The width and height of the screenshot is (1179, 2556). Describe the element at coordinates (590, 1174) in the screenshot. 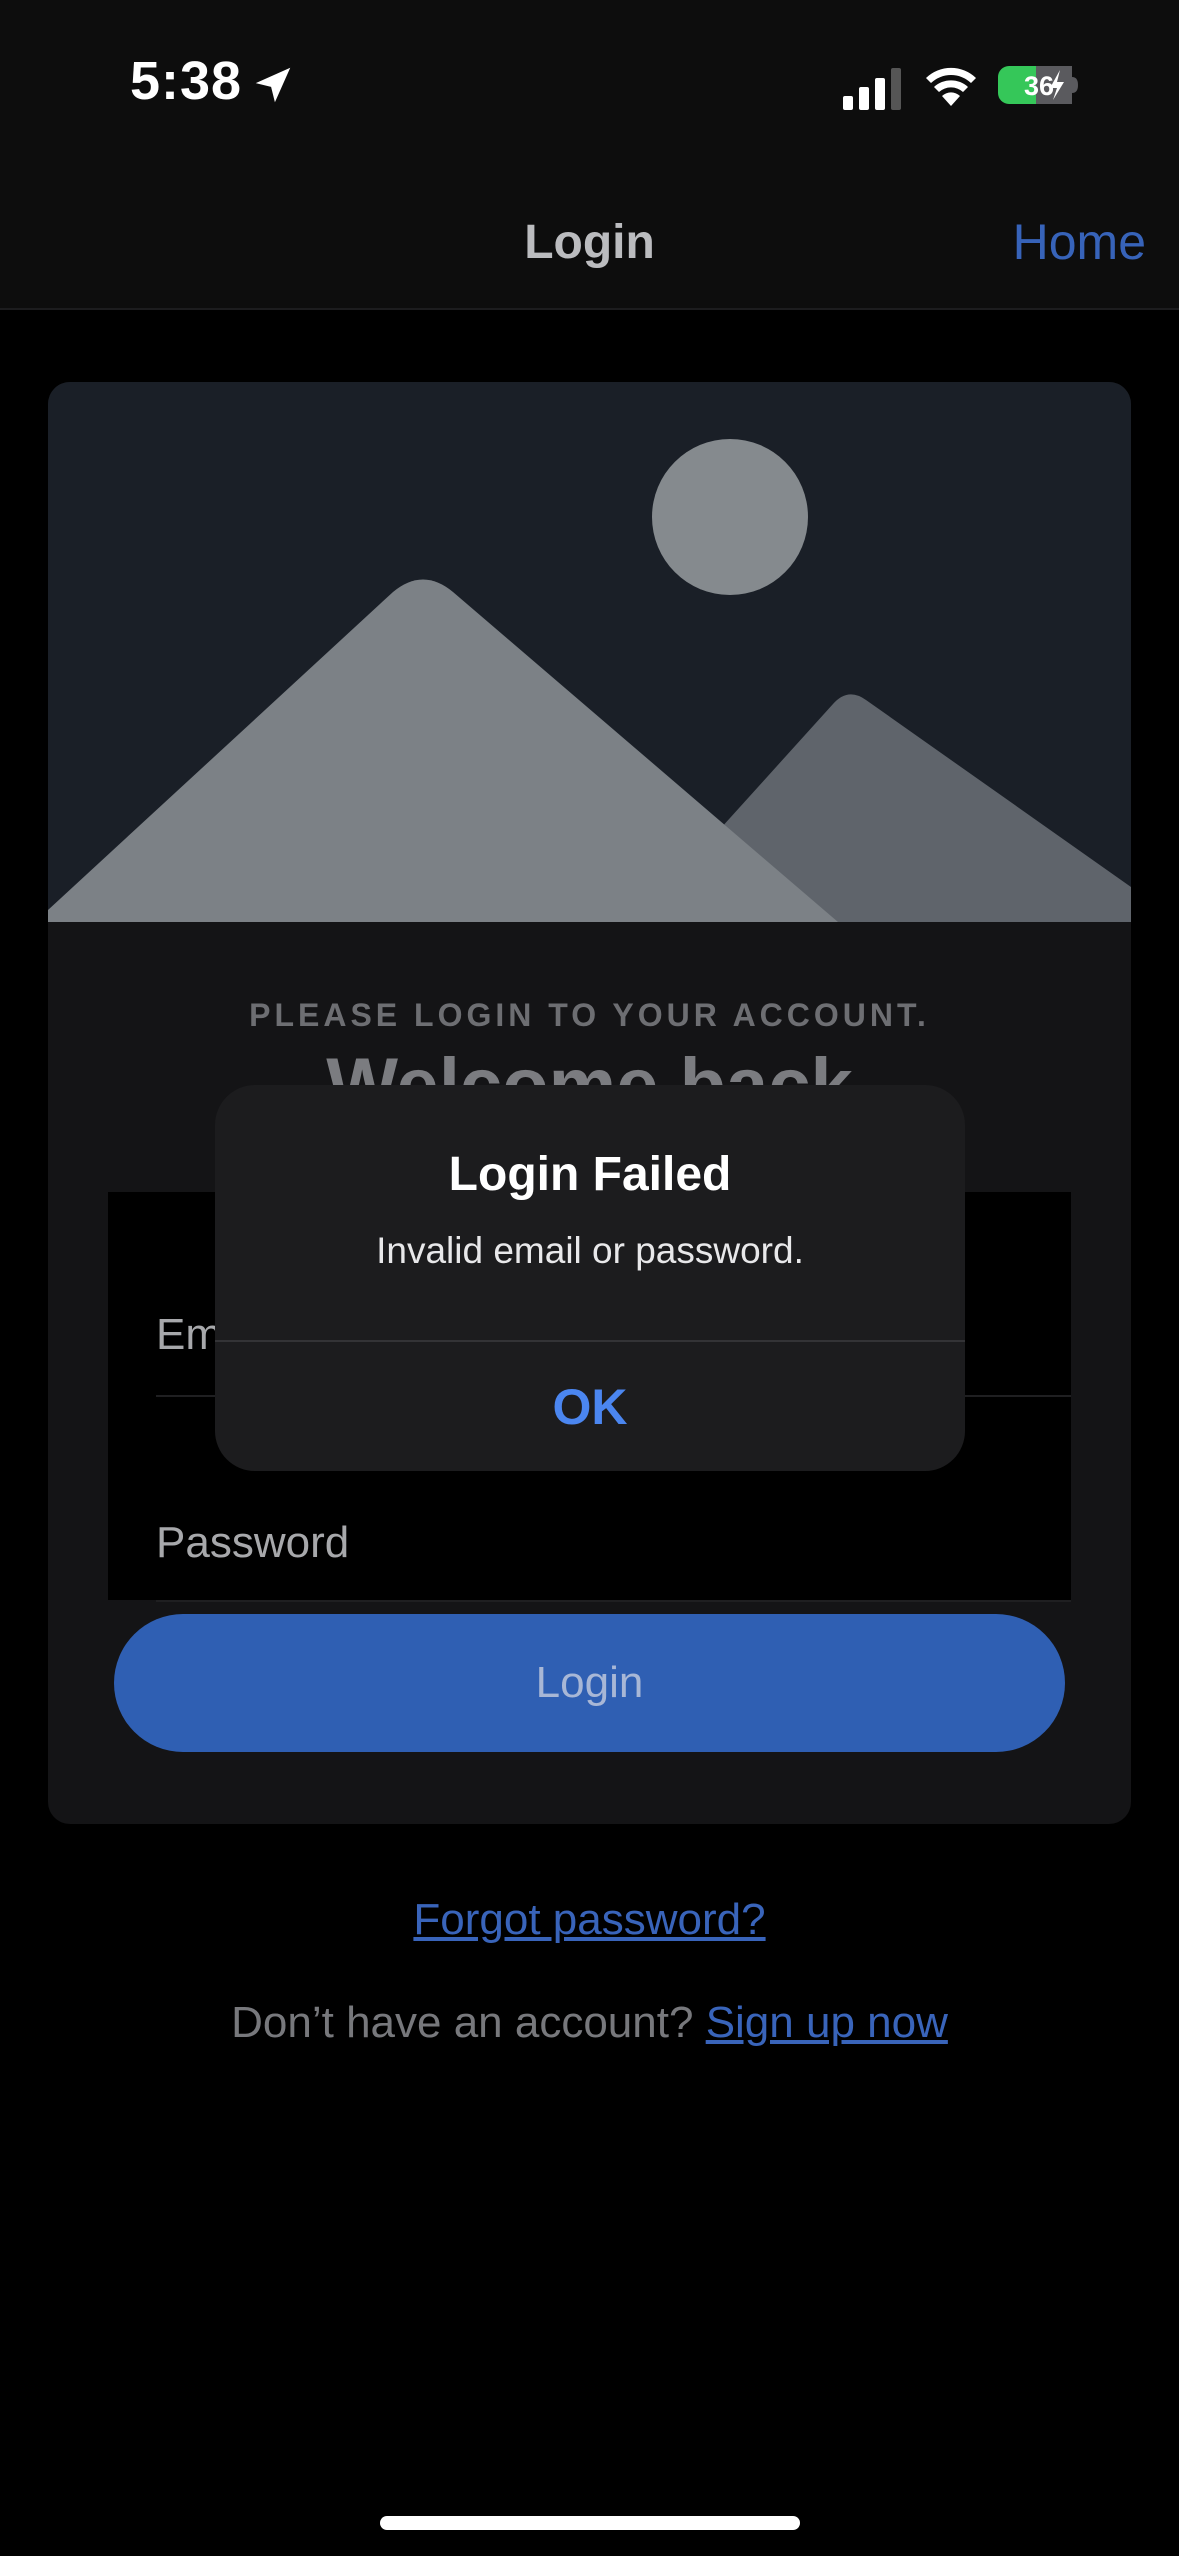

I see `alert-title: Login Failed` at that location.